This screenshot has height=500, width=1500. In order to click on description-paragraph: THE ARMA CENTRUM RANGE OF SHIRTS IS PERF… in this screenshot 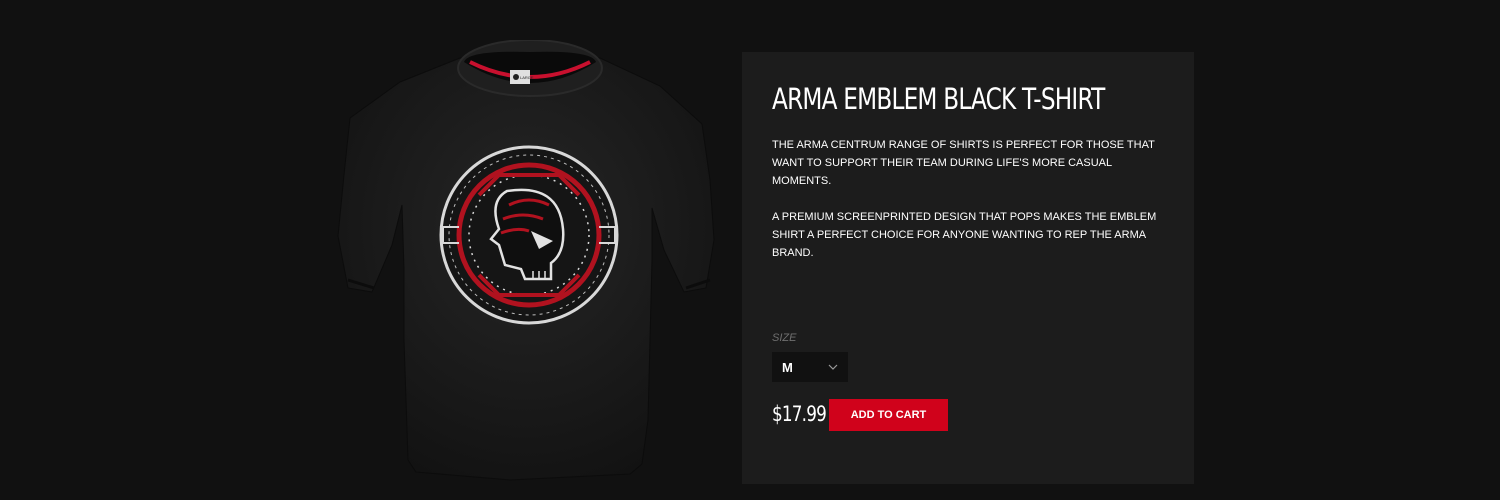, I will do `click(963, 163)`.